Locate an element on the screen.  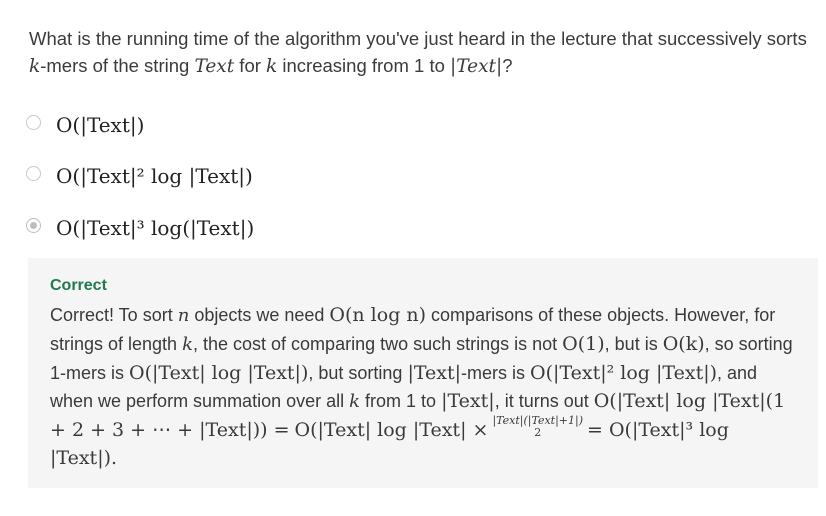
option-1: O(|Text|) is located at coordinates (226, 127).